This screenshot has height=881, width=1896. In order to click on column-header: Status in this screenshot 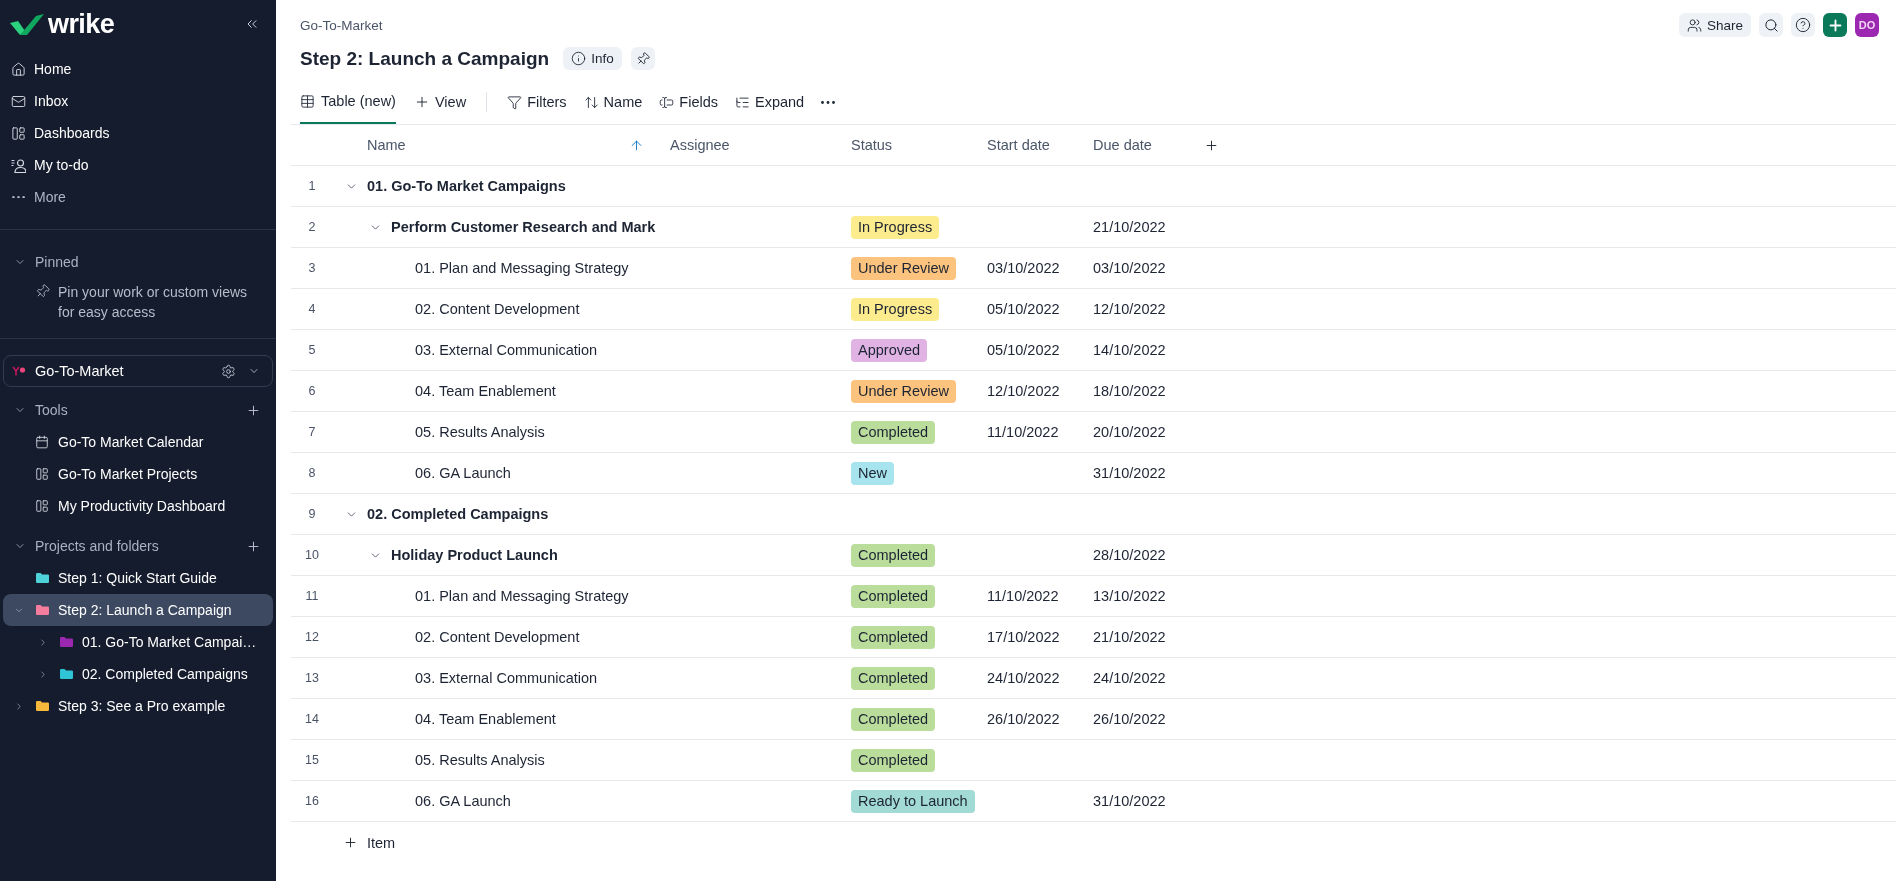, I will do `click(872, 145)`.